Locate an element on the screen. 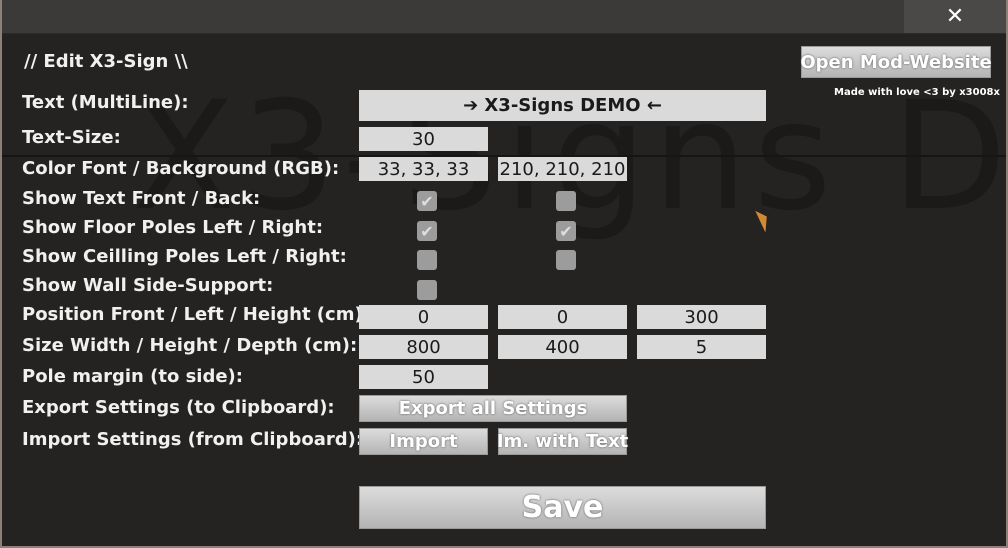 The width and height of the screenshot is (1008, 548). pole-margin-label: Pole margin (to side): is located at coordinates (132, 376).